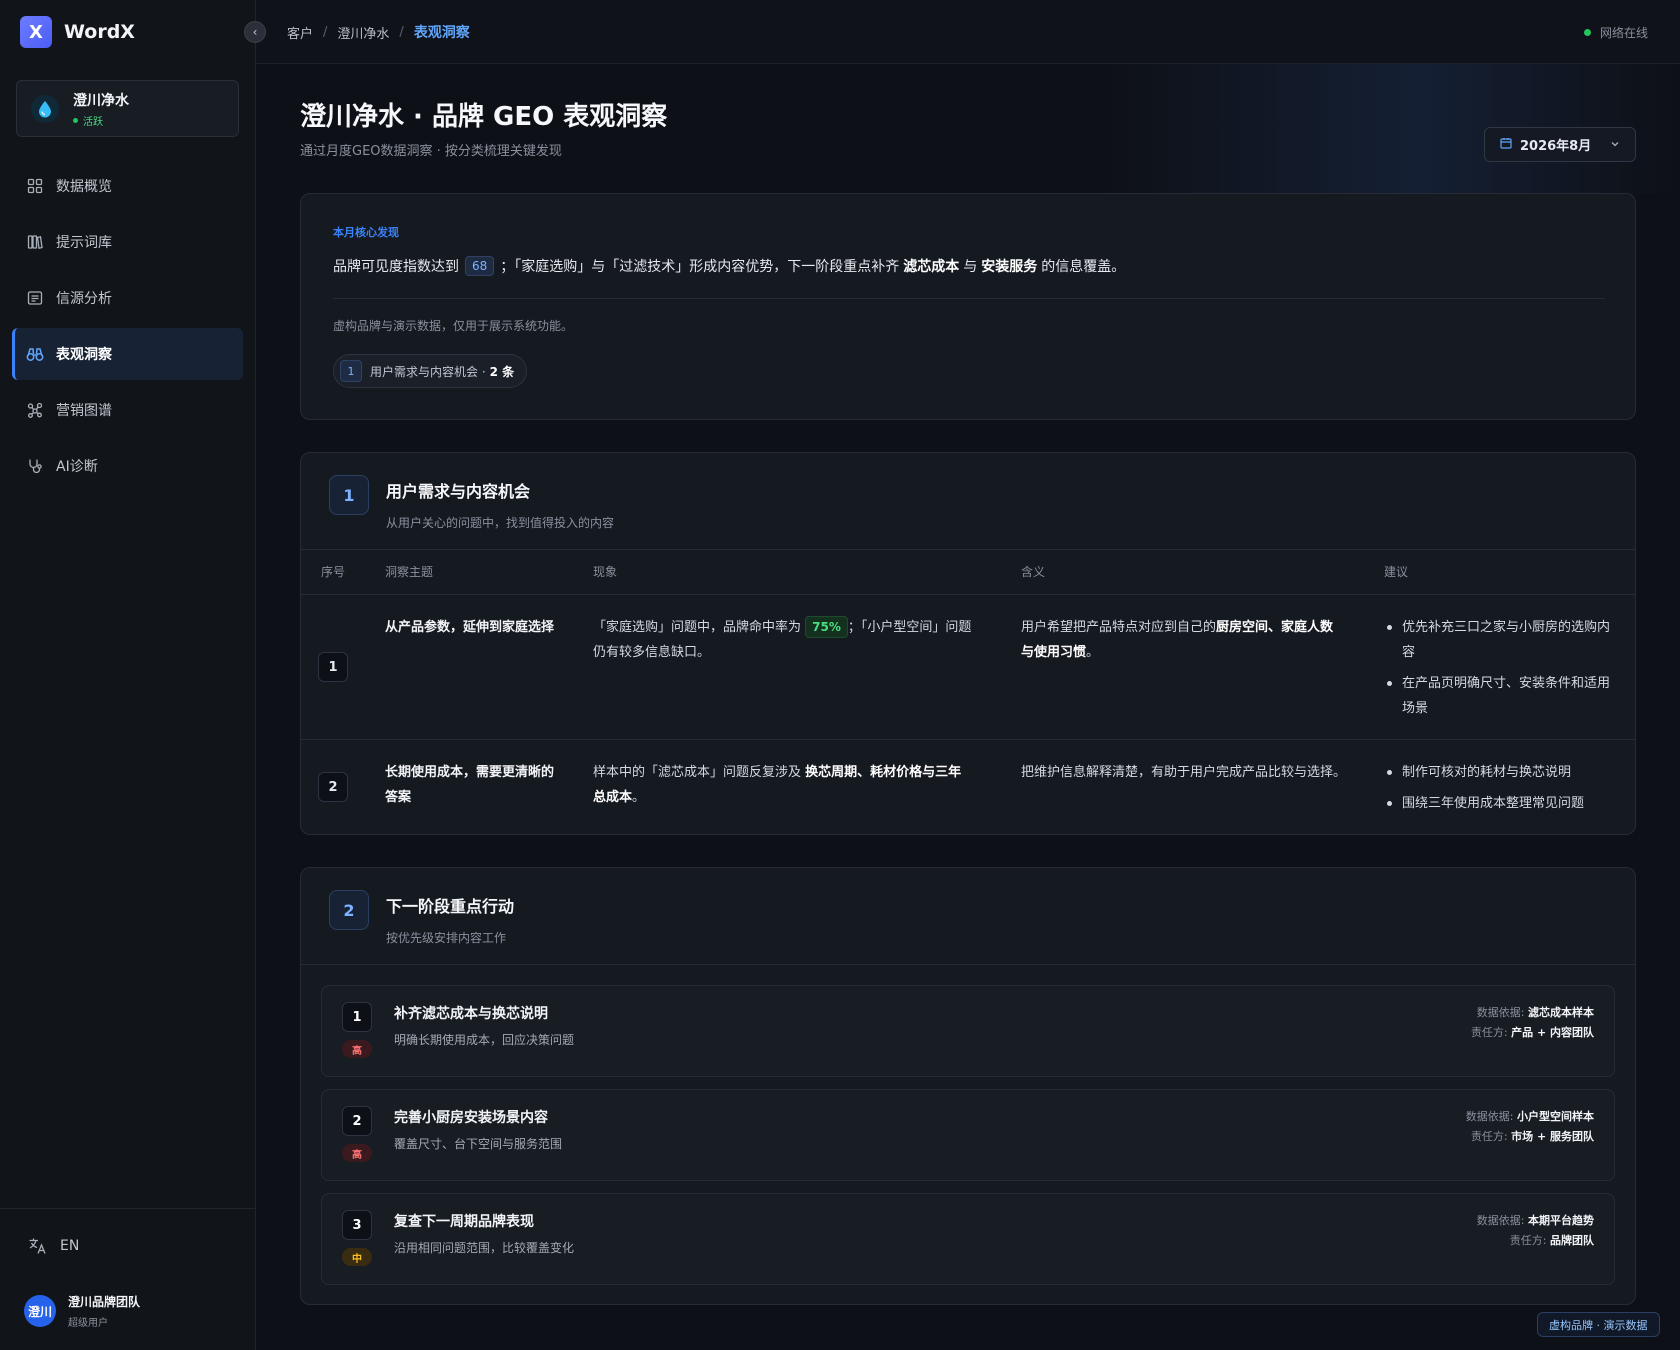  What do you see at coordinates (1033, 572) in the screenshot?
I see `col-header-meaning: 含义` at bounding box center [1033, 572].